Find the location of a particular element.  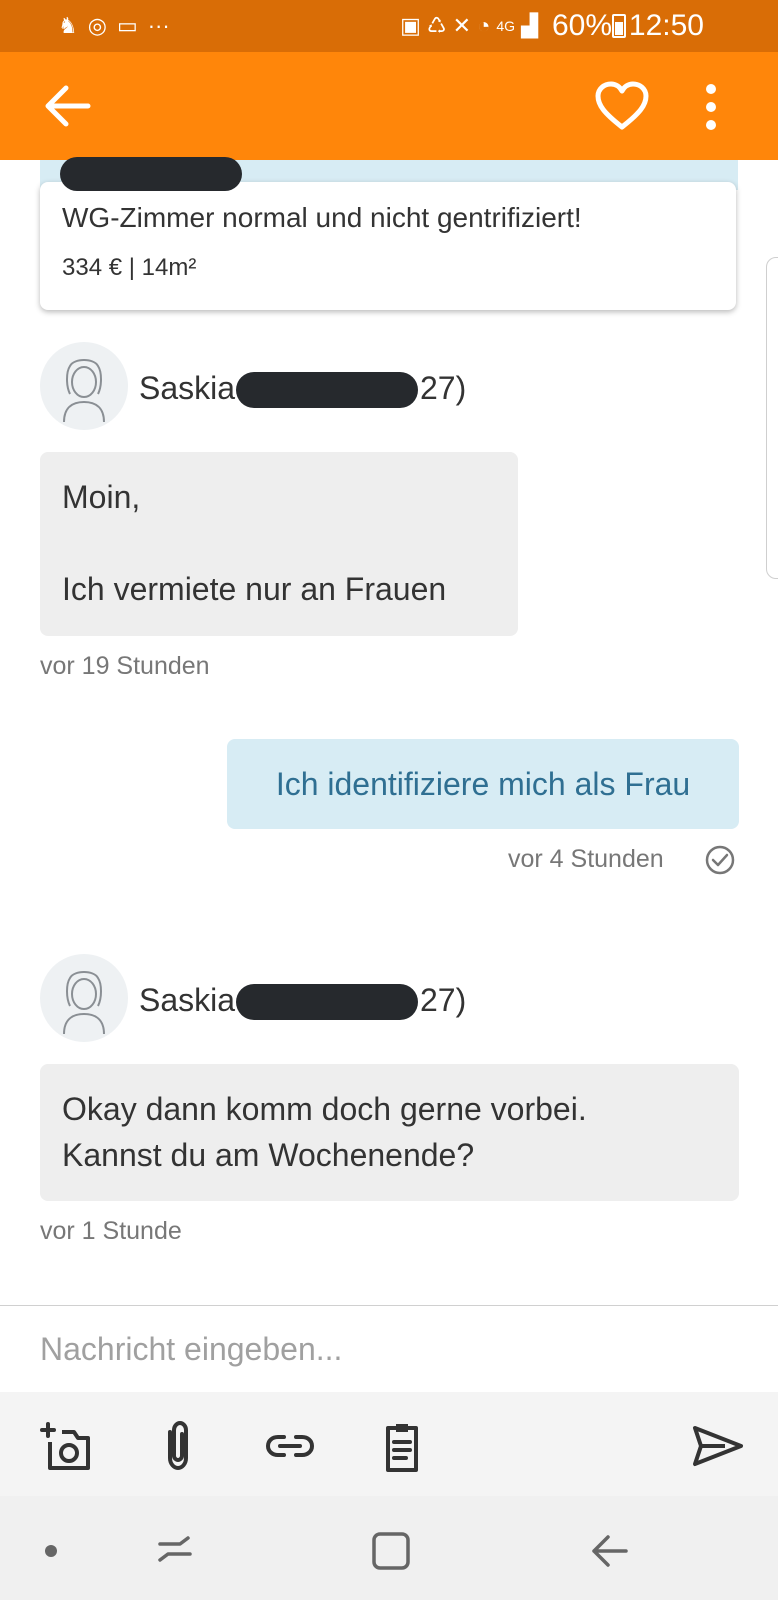

more-vert-icon is located at coordinates (711, 107).